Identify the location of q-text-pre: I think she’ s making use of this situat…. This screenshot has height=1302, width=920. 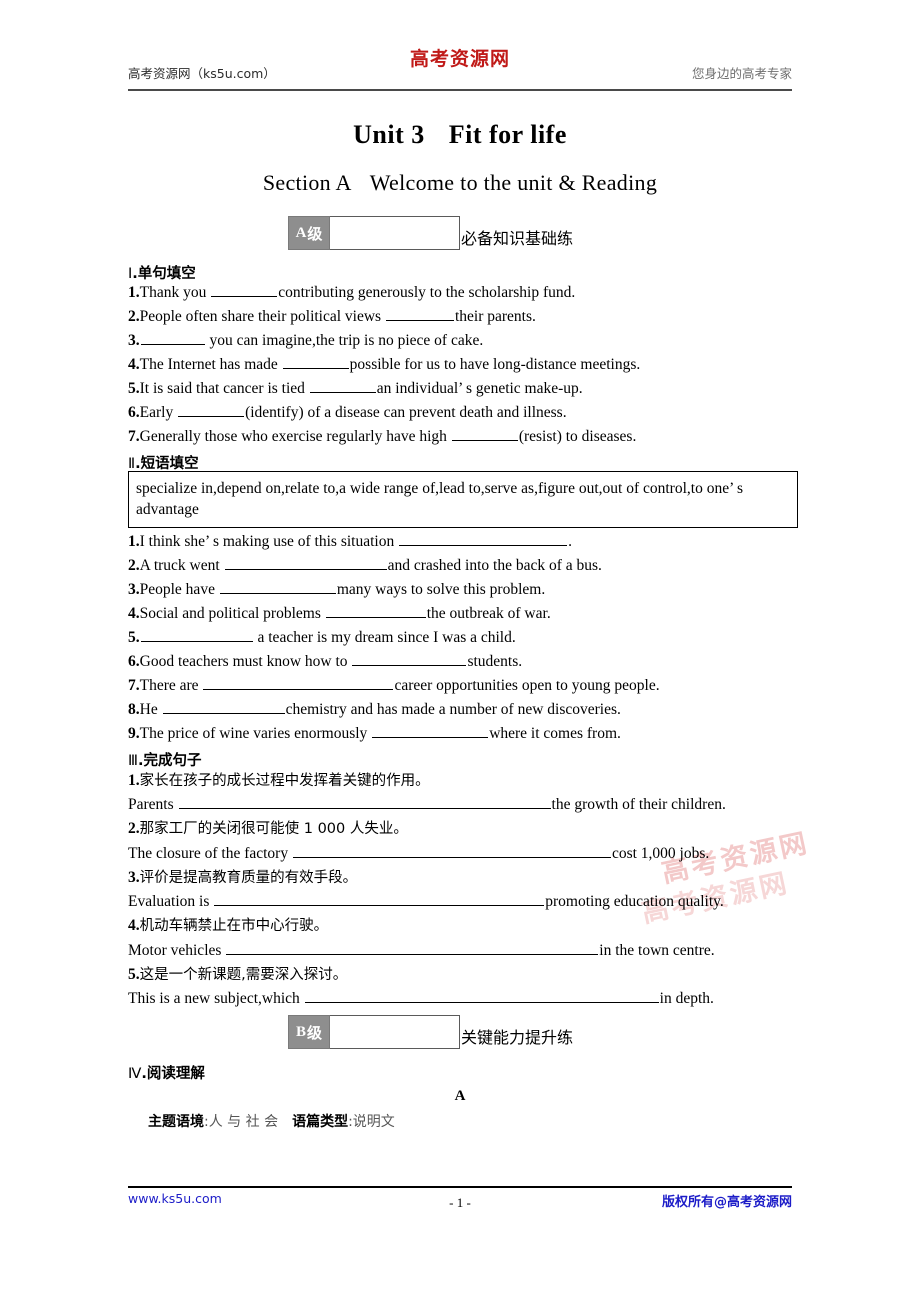
(269, 541).